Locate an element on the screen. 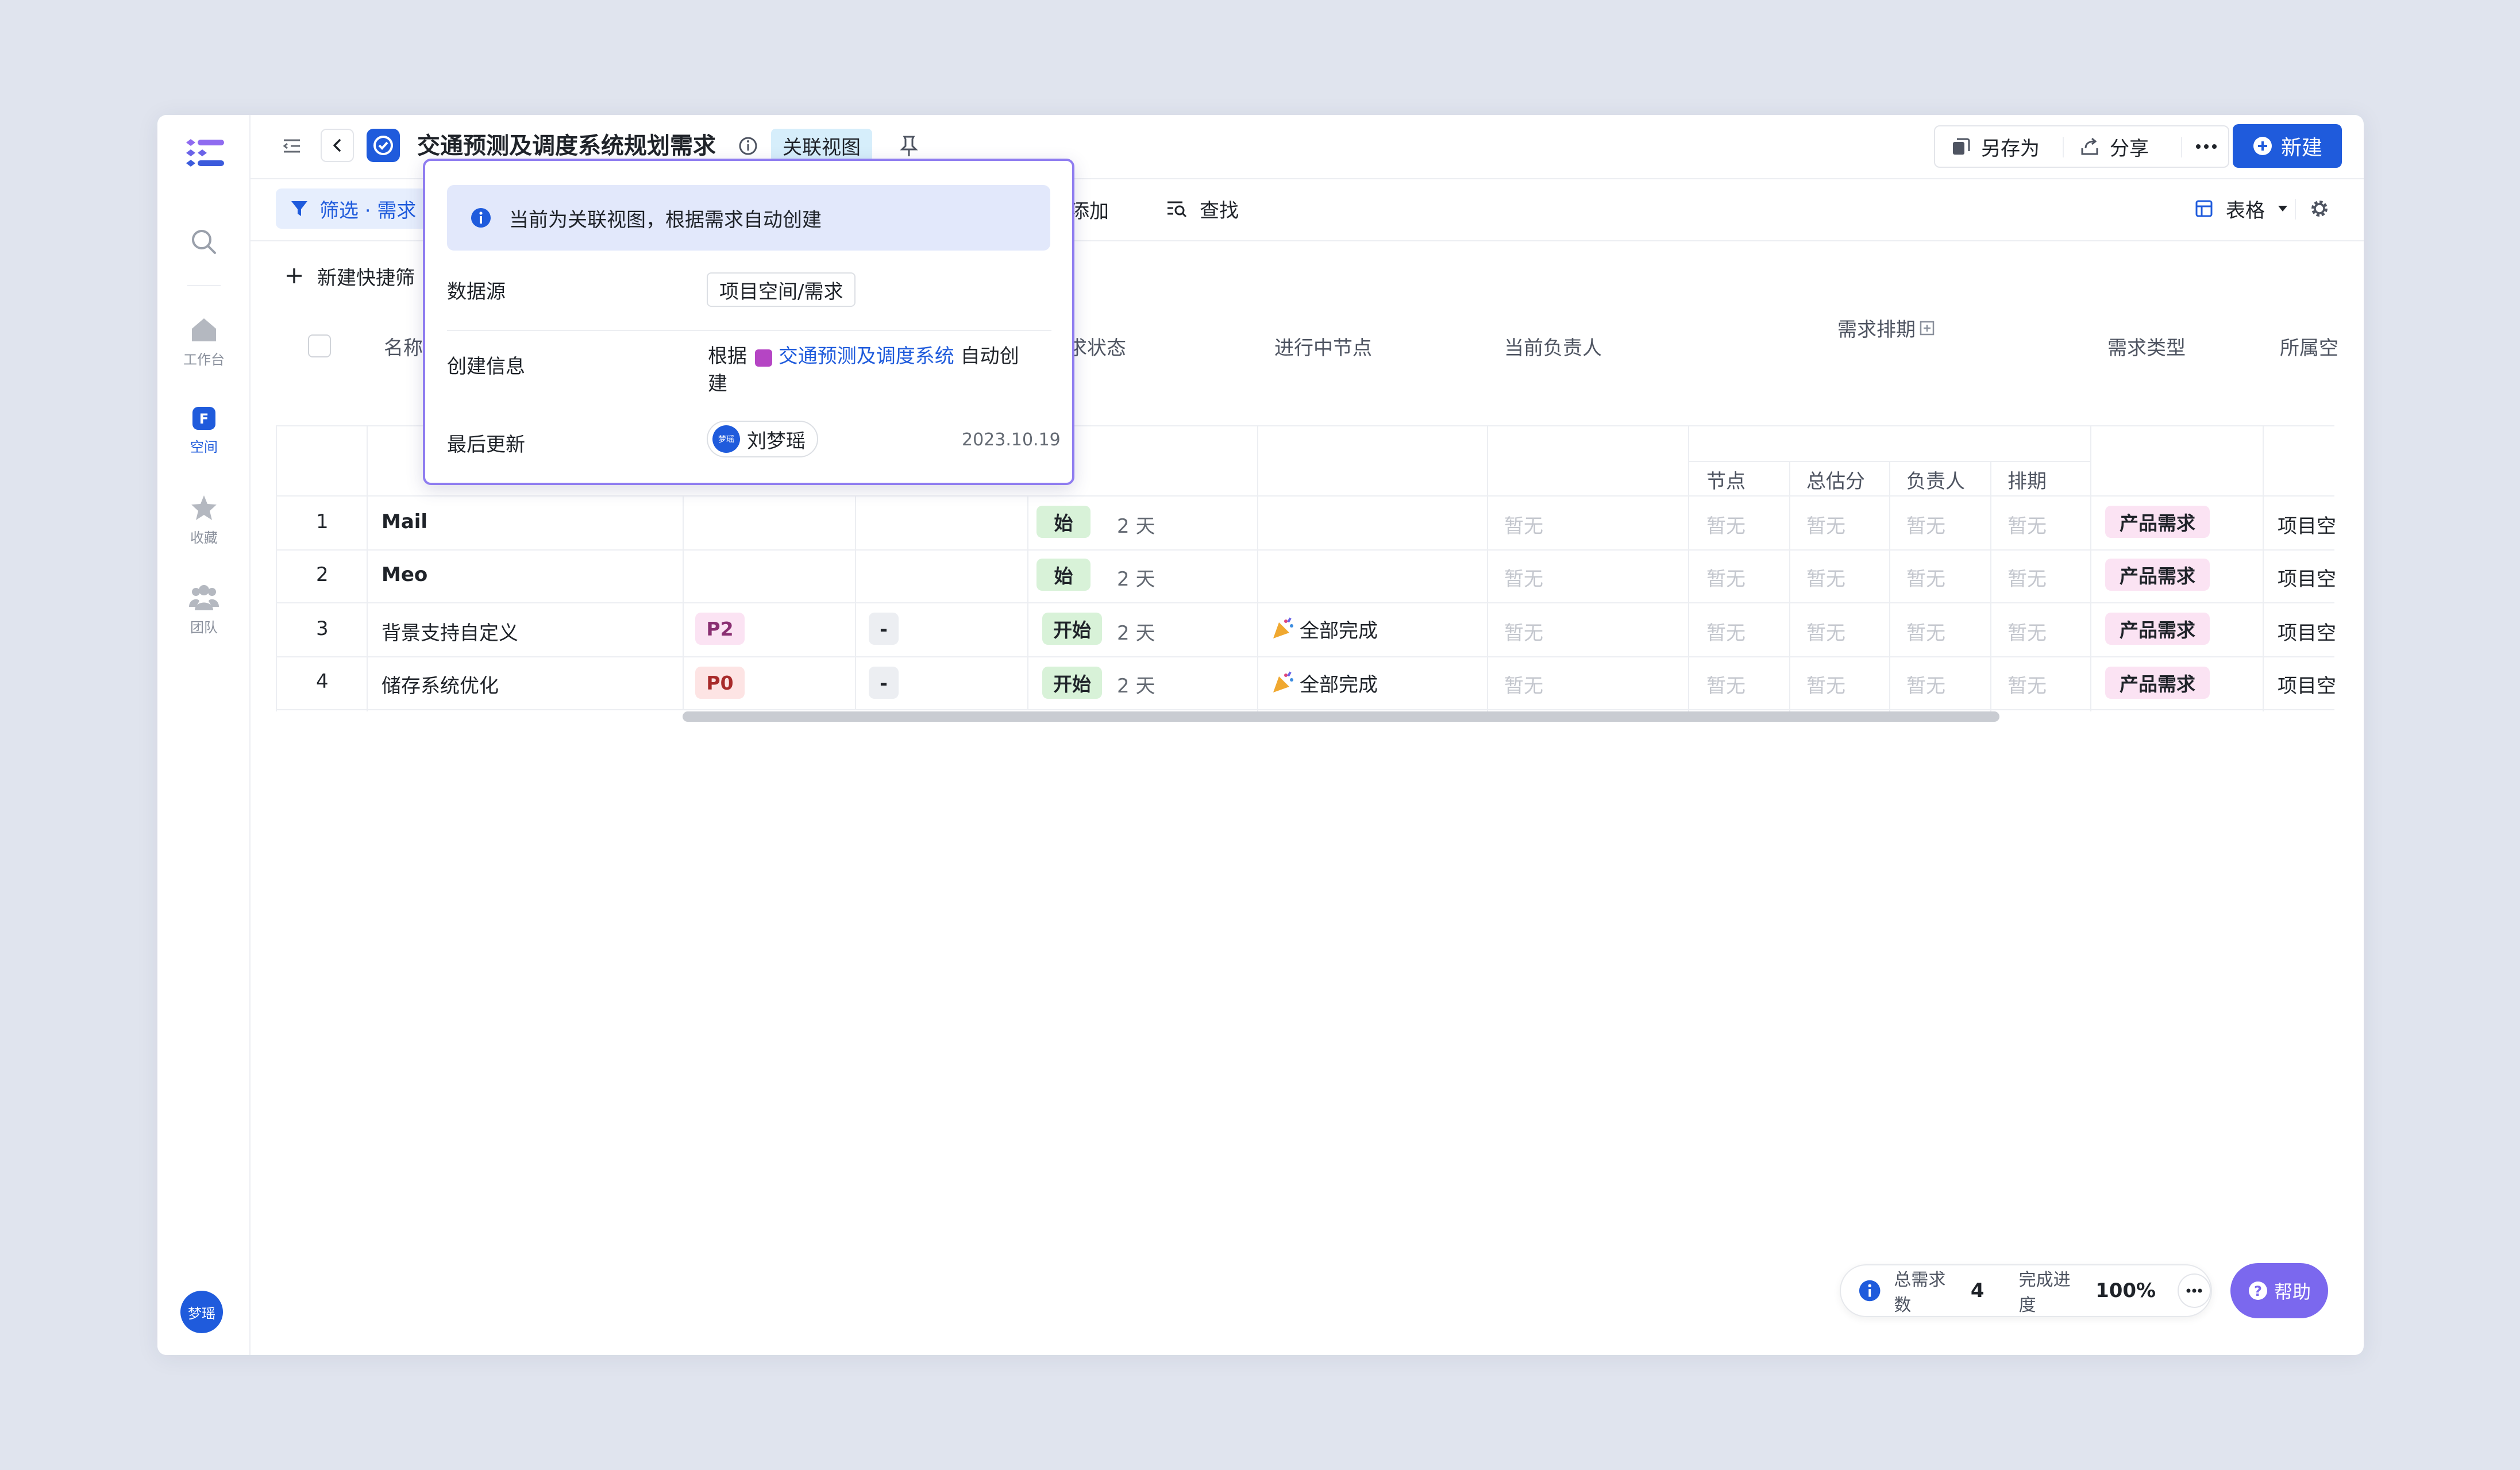  sidebar: 工作台 F 空间 收藏 团队 梦瑶 is located at coordinates (204, 735).